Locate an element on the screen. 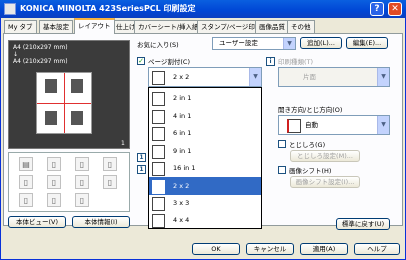 The width and height of the screenshot is (406, 260). info-icon: i is located at coordinates (270, 61).